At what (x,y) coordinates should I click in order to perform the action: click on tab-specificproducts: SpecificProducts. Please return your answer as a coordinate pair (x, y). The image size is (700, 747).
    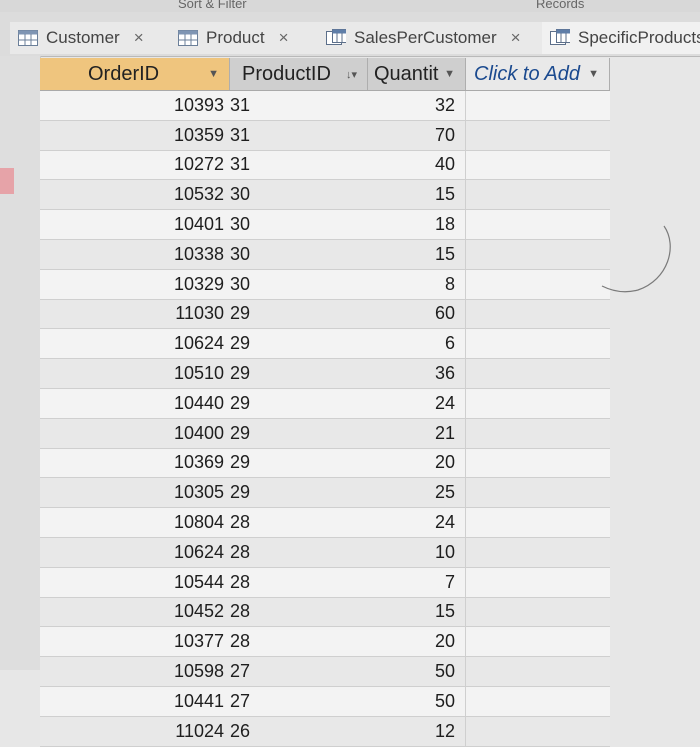
    Looking at the image, I should click on (621, 38).